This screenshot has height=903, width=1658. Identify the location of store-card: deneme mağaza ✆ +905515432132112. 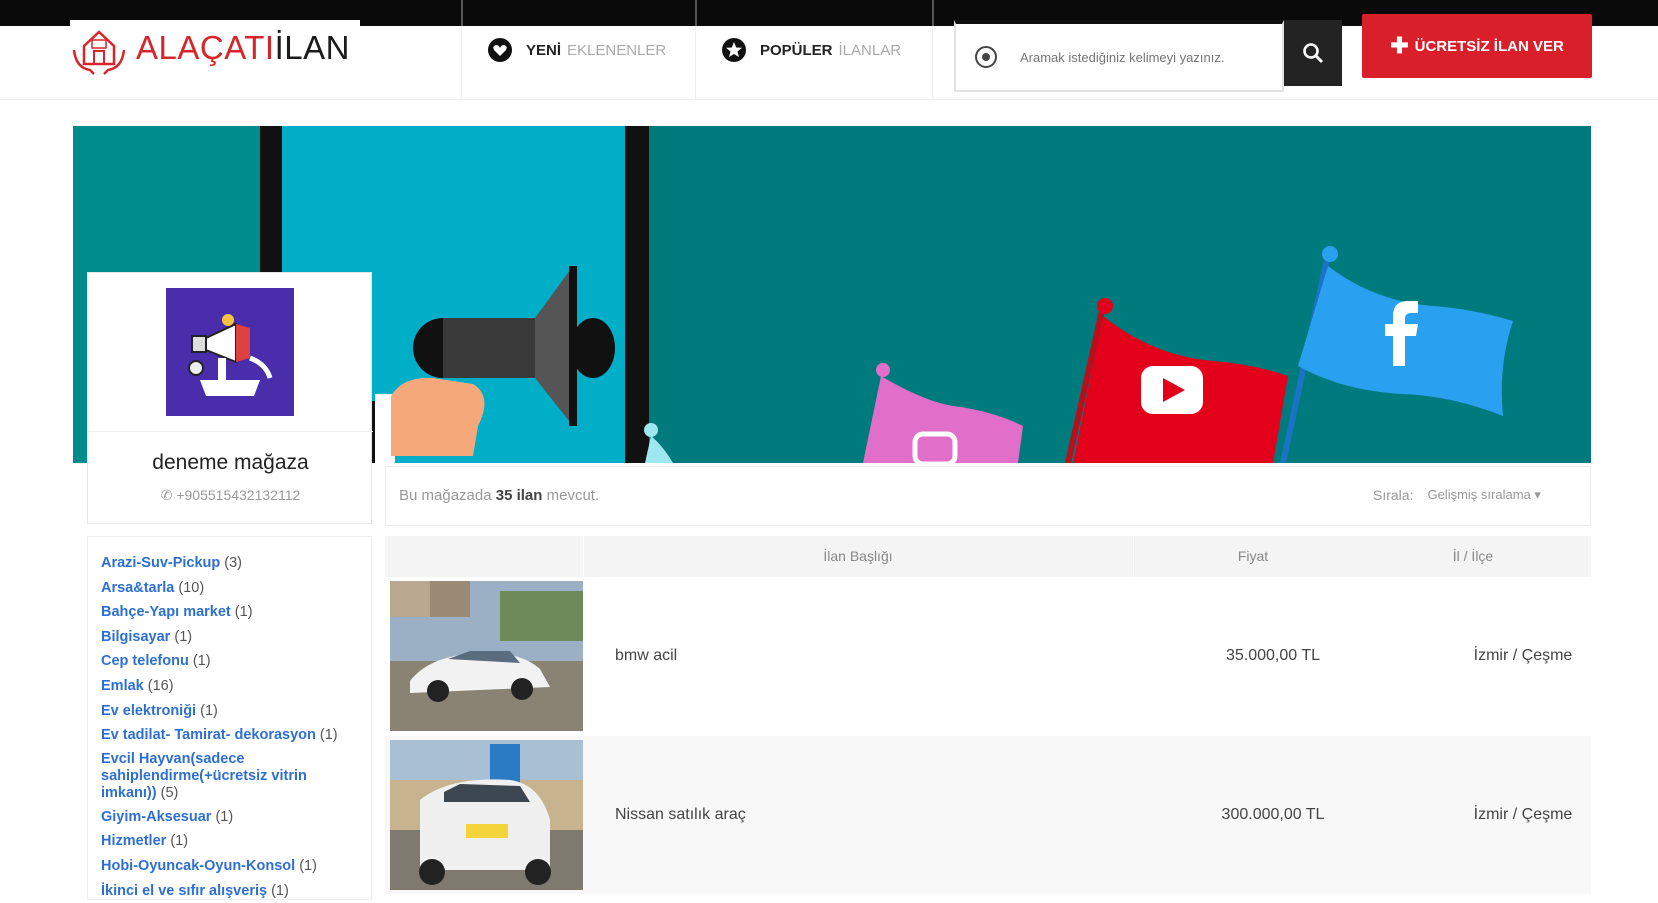
(230, 398).